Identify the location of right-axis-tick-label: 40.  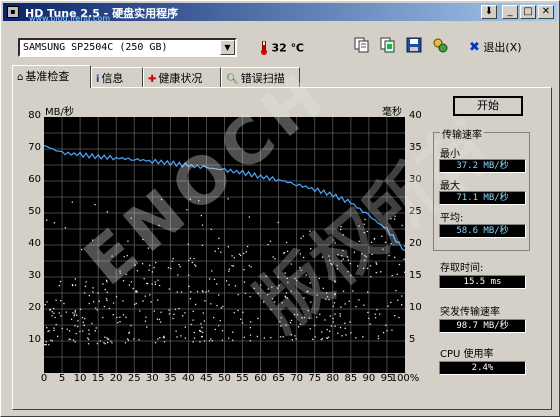
(415, 115).